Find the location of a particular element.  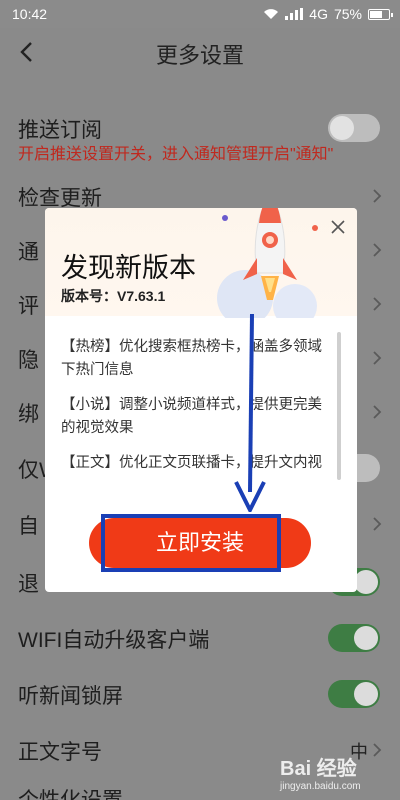

annotation-highlight-box is located at coordinates (191, 543).